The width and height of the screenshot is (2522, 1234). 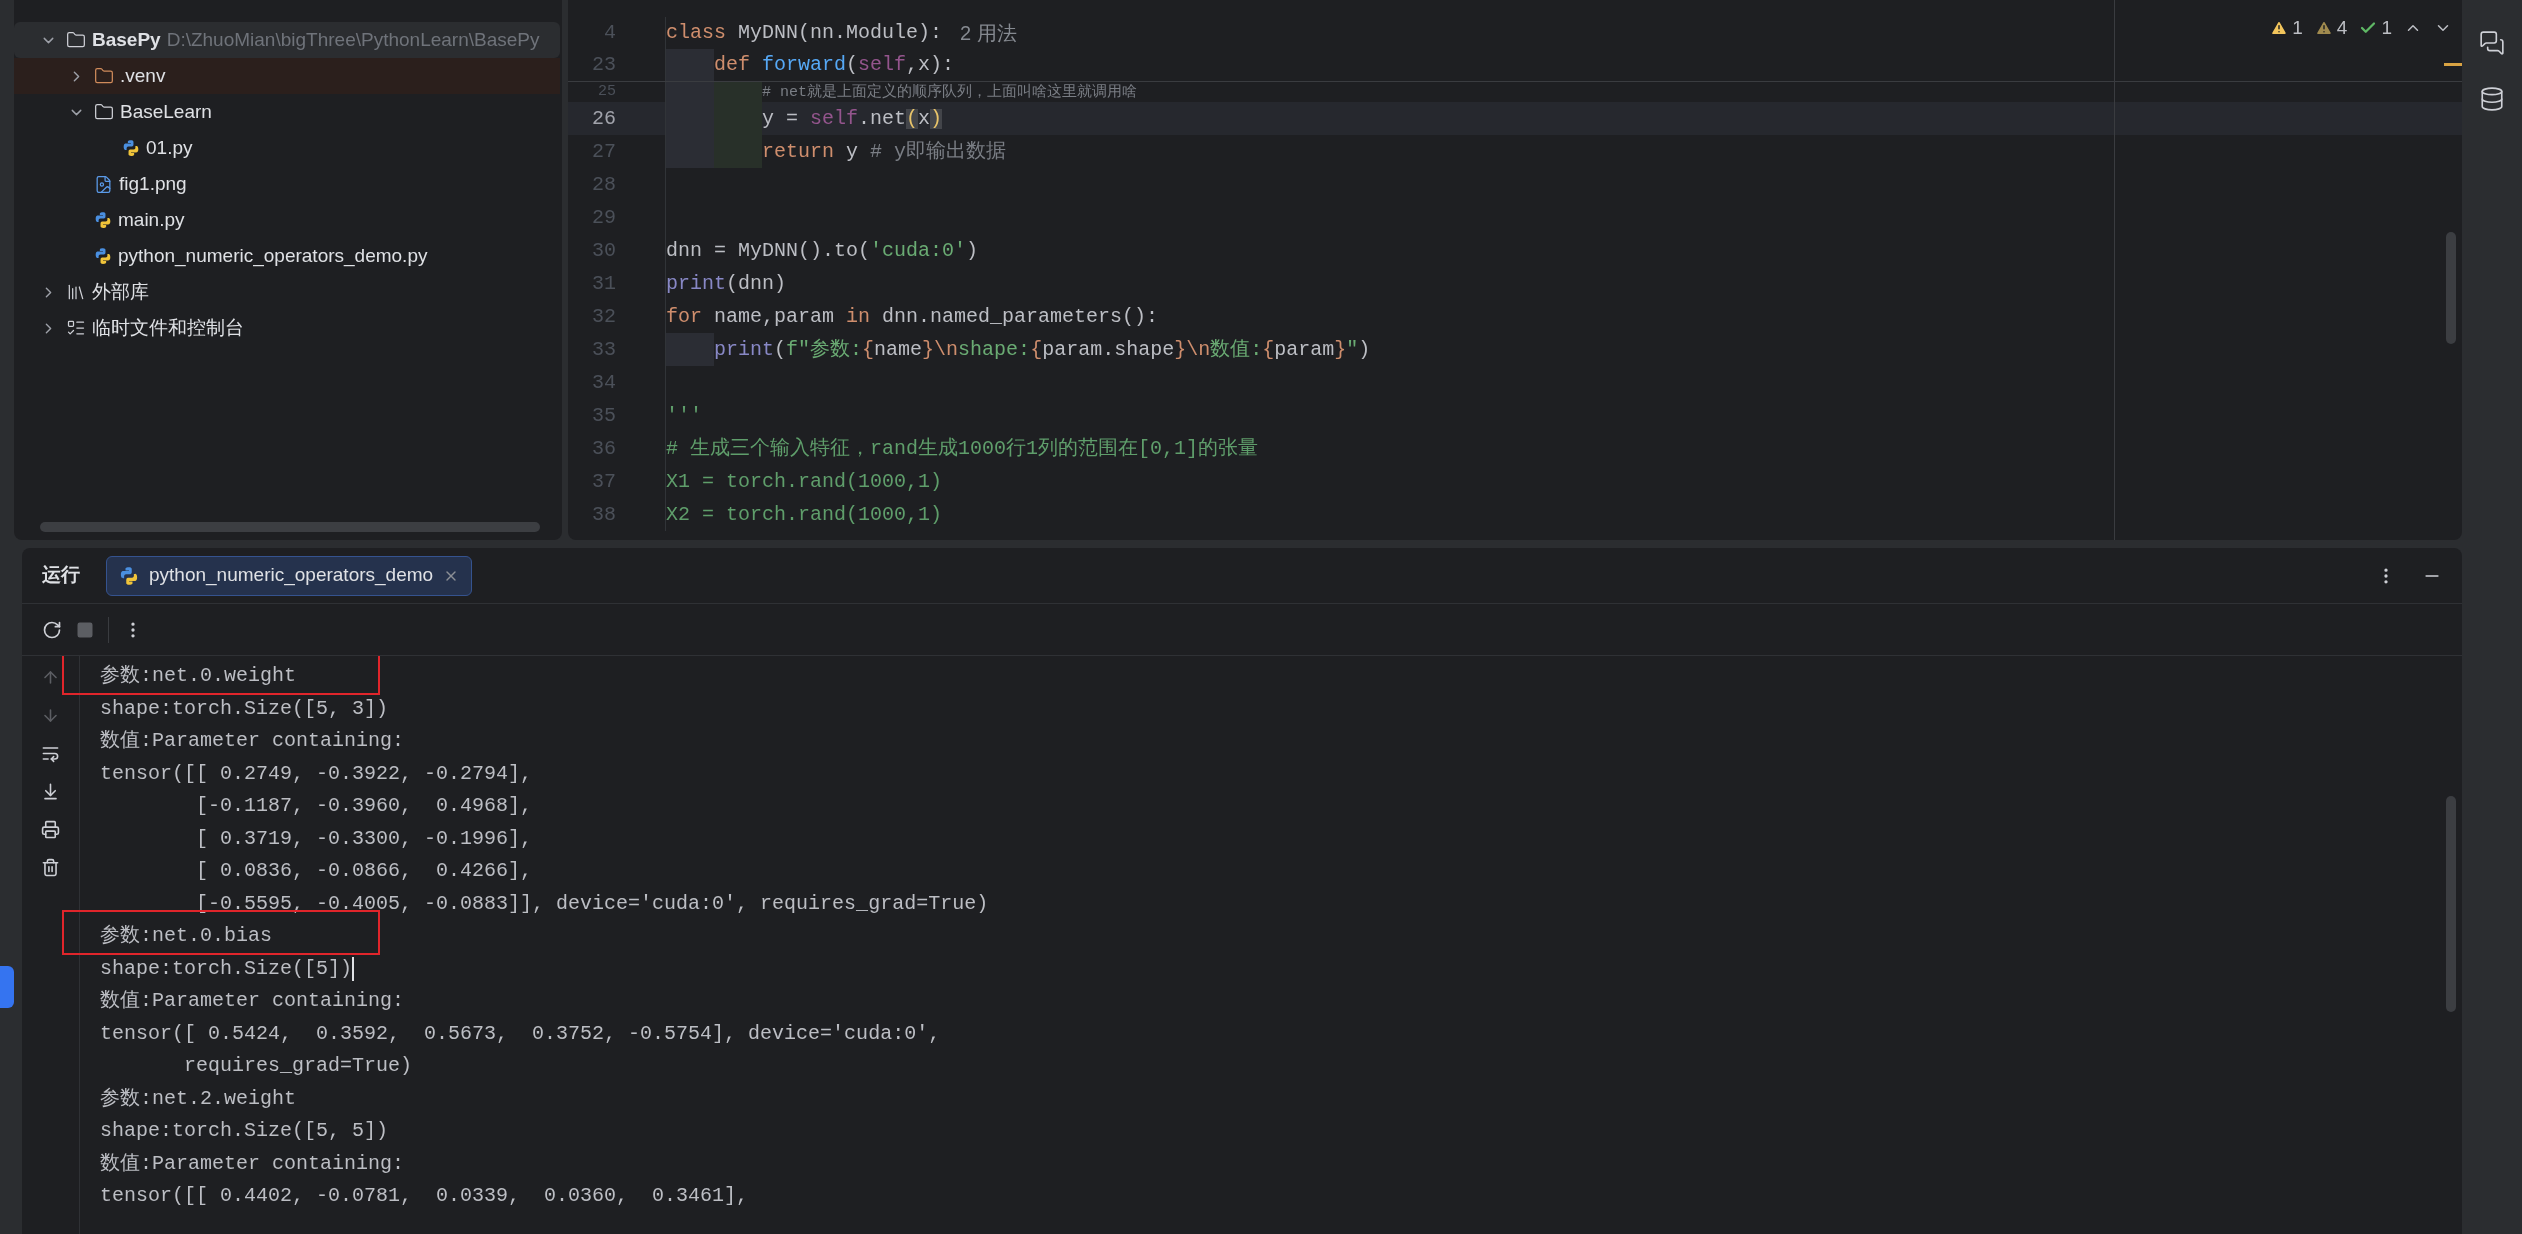 What do you see at coordinates (287, 148) in the screenshot?
I see `tree-item: 01.py` at bounding box center [287, 148].